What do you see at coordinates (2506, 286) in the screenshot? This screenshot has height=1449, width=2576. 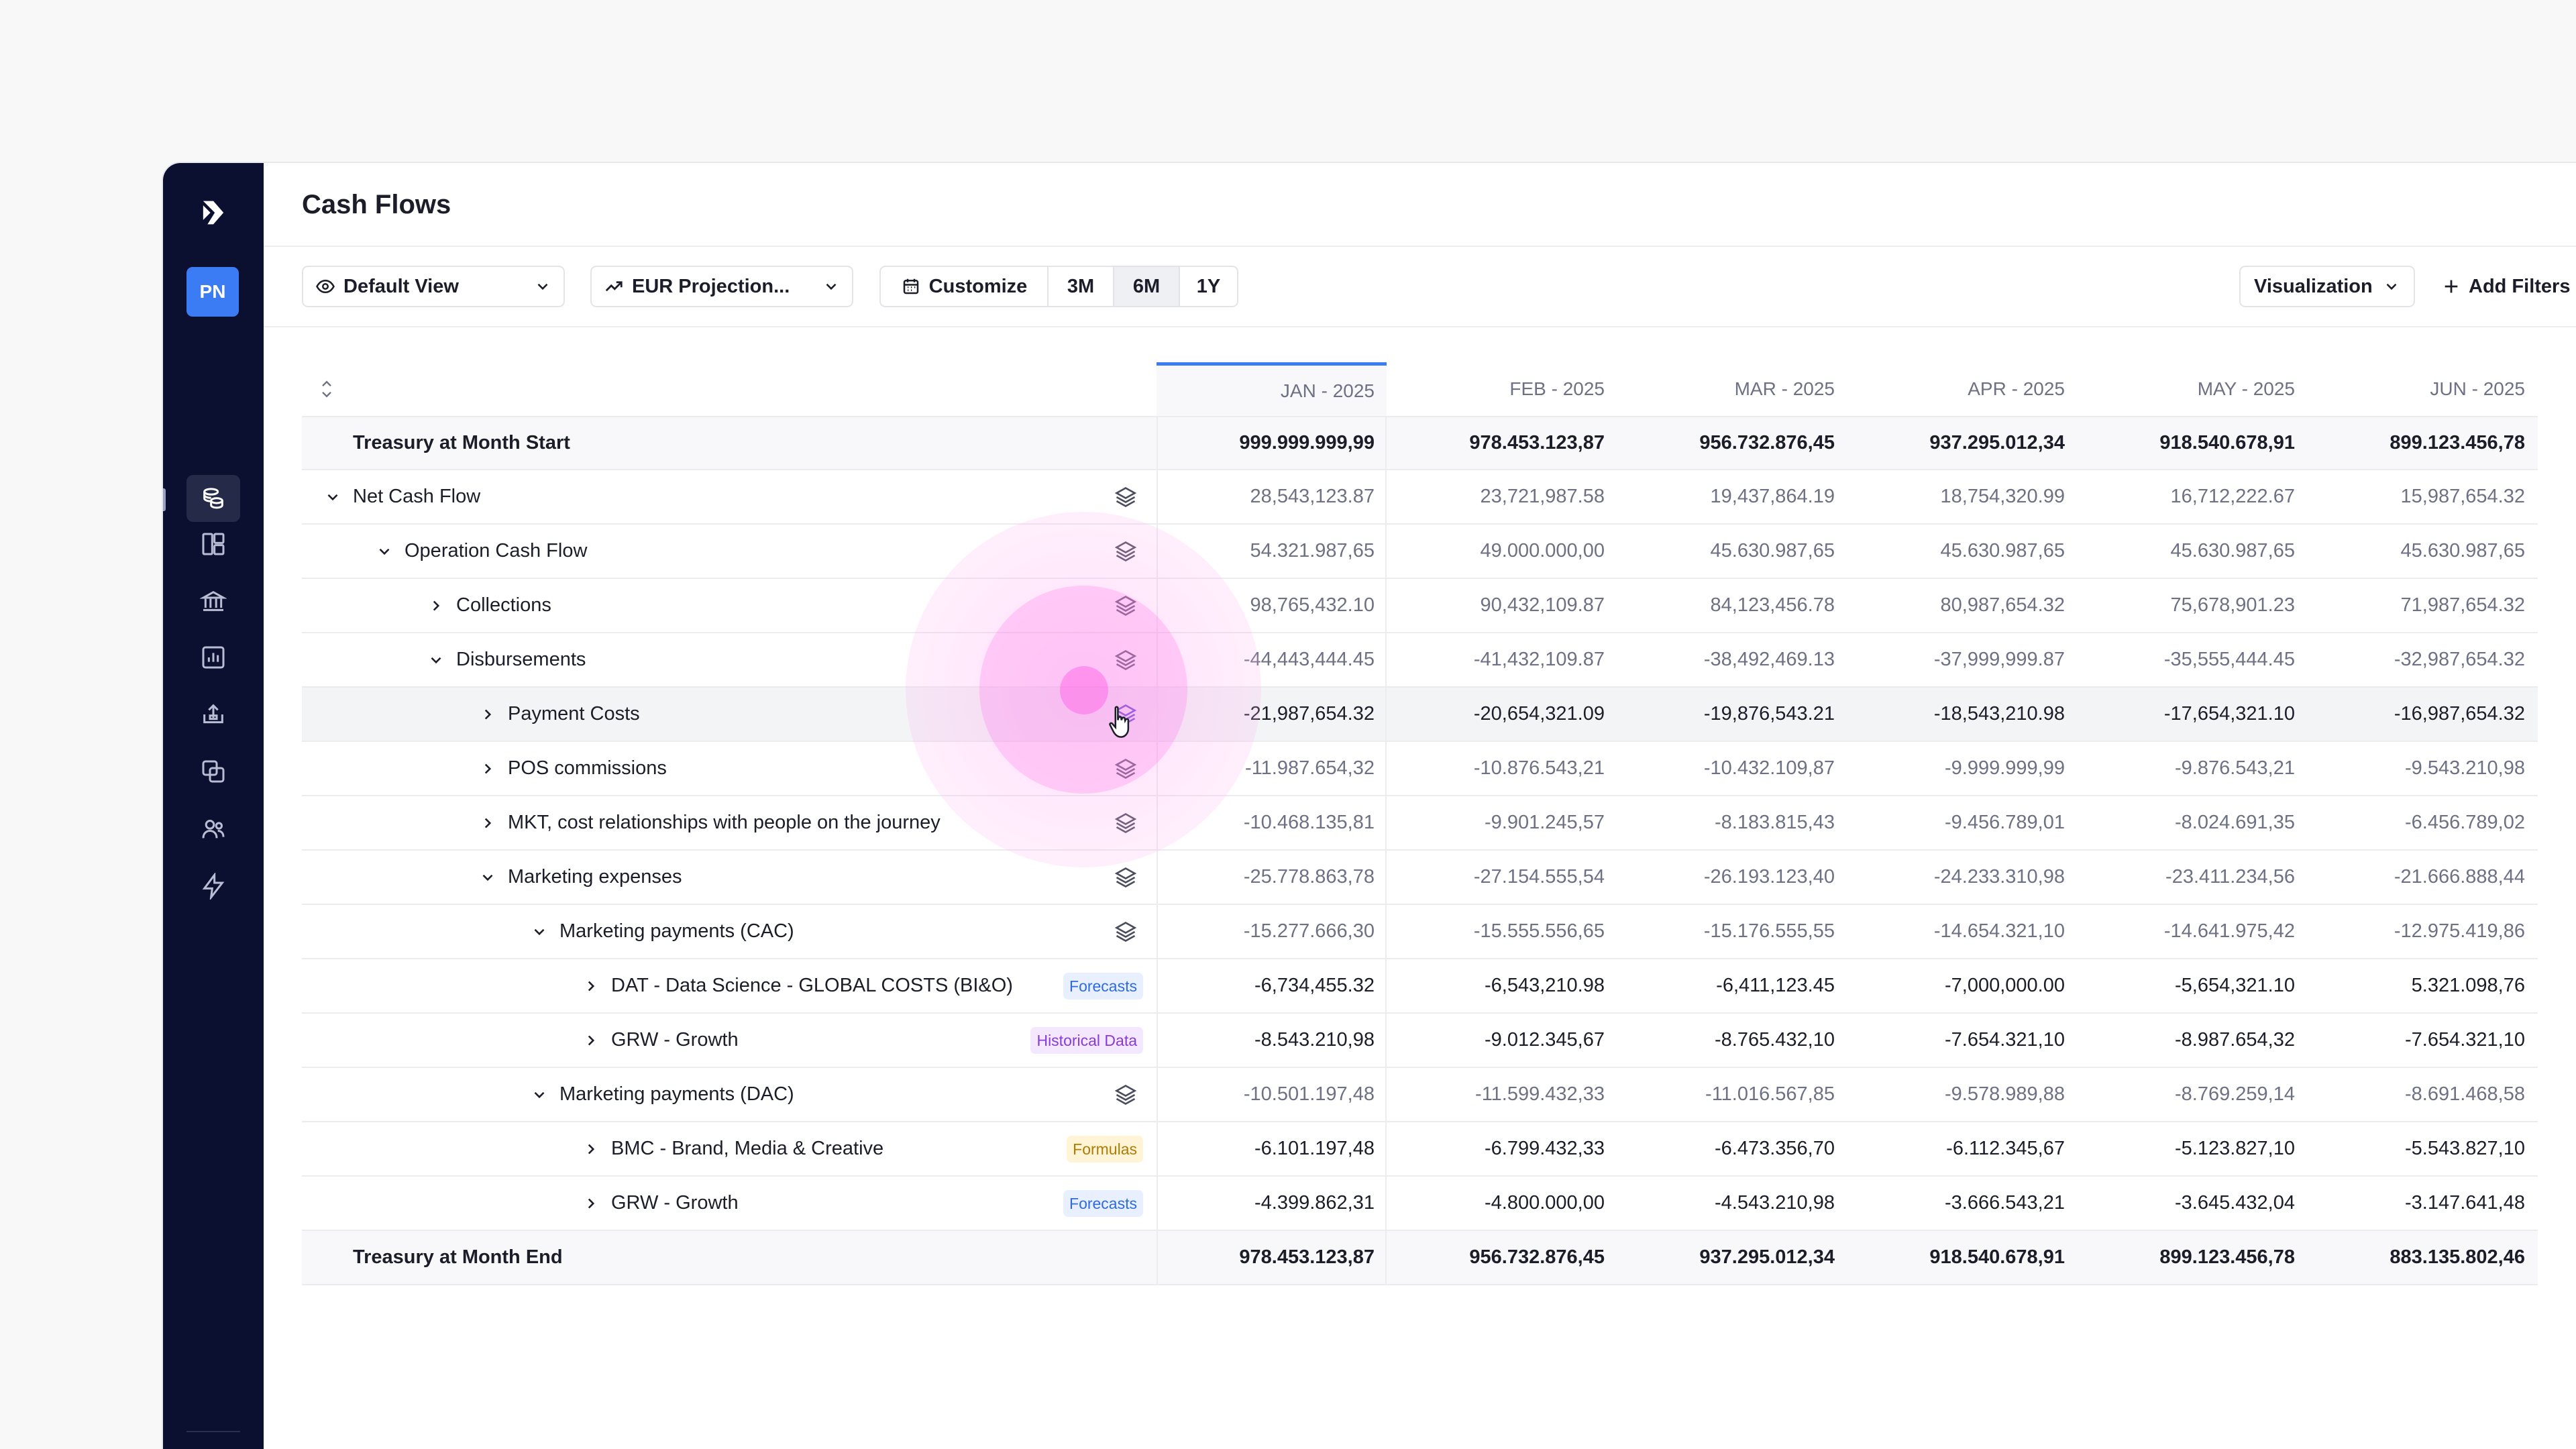 I see `add-filters-button: Add Filters` at bounding box center [2506, 286].